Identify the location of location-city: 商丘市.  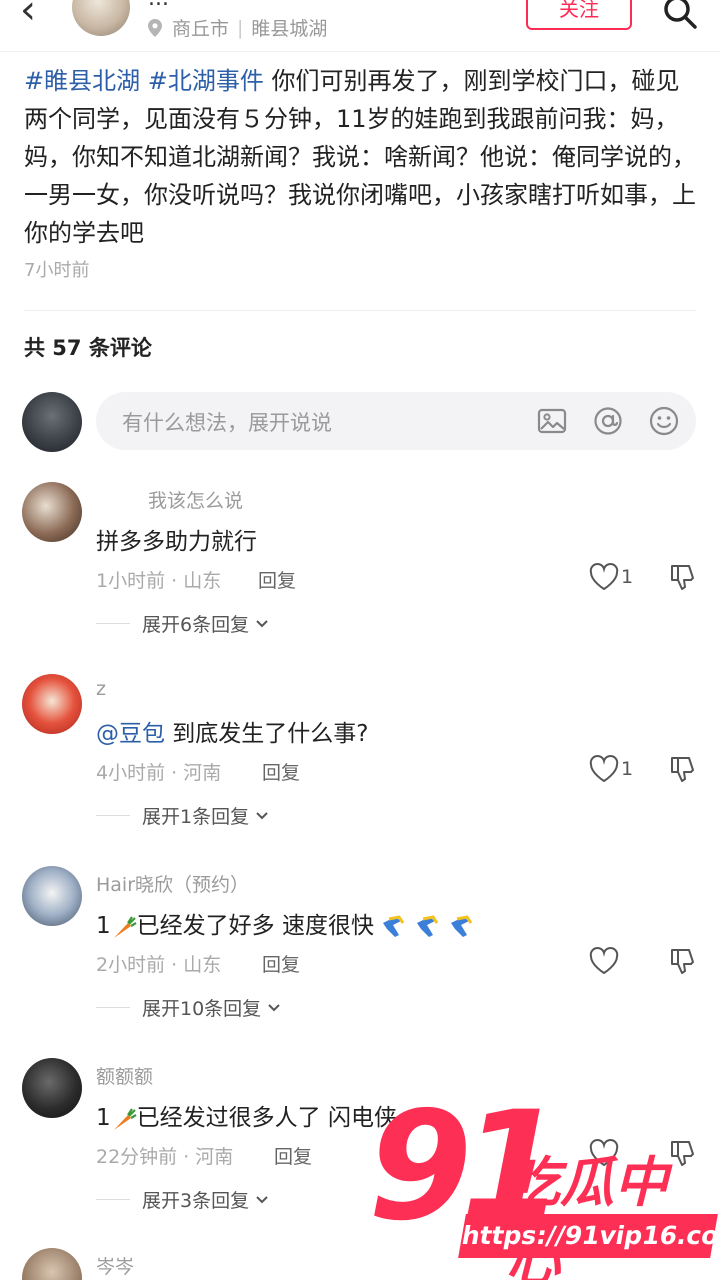
(201, 29).